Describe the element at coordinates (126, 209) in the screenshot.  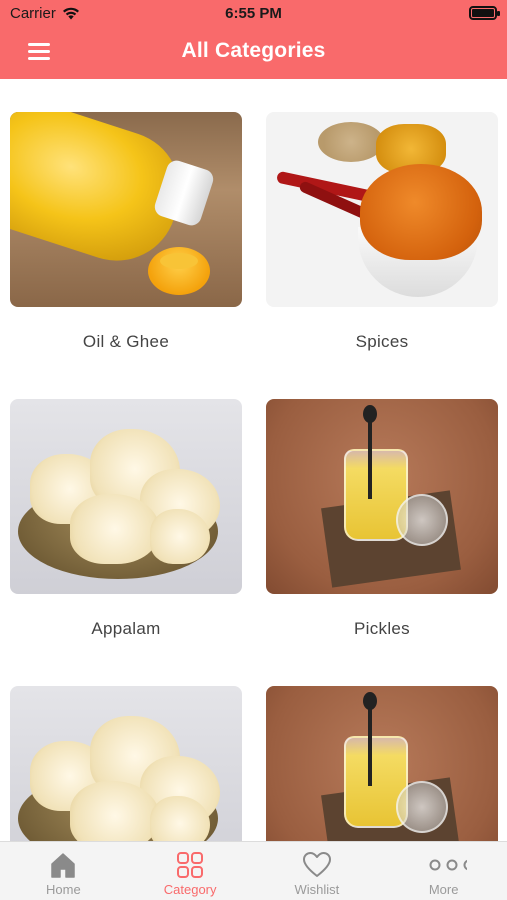
I see `oil-bottle-image` at that location.